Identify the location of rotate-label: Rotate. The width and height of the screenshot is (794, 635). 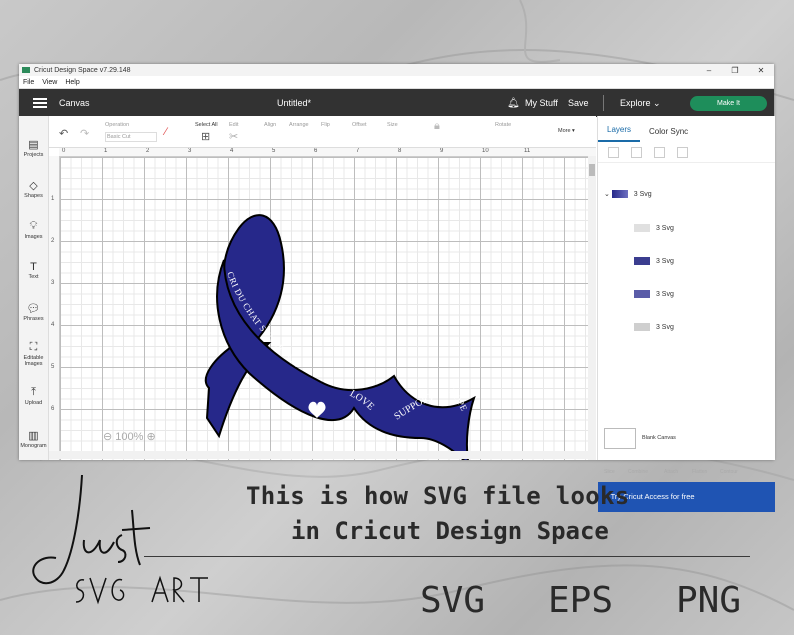
(503, 125).